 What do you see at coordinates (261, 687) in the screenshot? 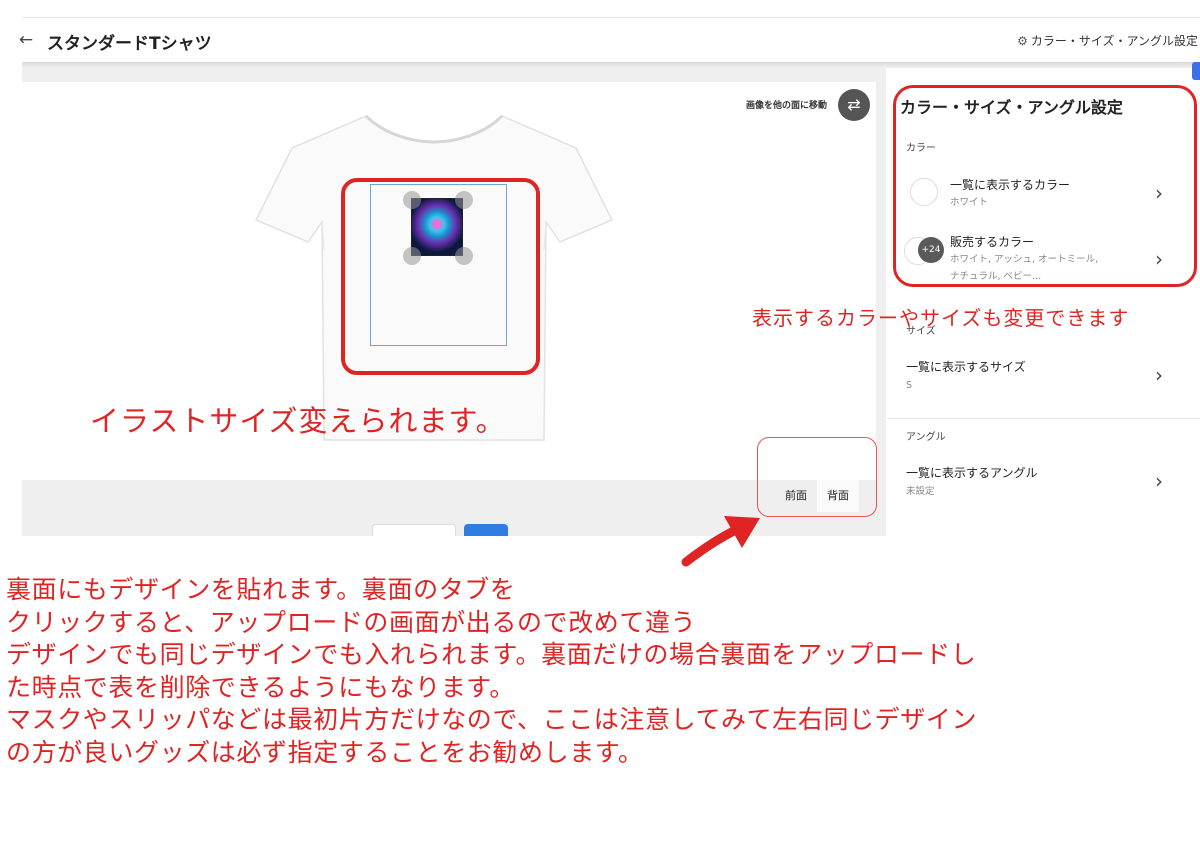
I see `annotation-note-line: た時点で表を削除できるようにもなります。` at bounding box center [261, 687].